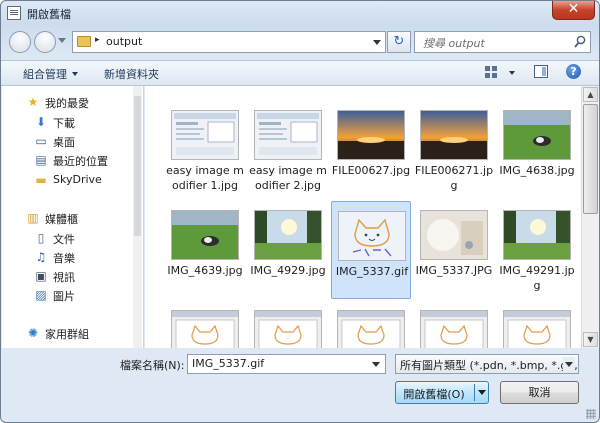 The height and width of the screenshot is (423, 600). I want to click on resize-grip, so click(591, 414).